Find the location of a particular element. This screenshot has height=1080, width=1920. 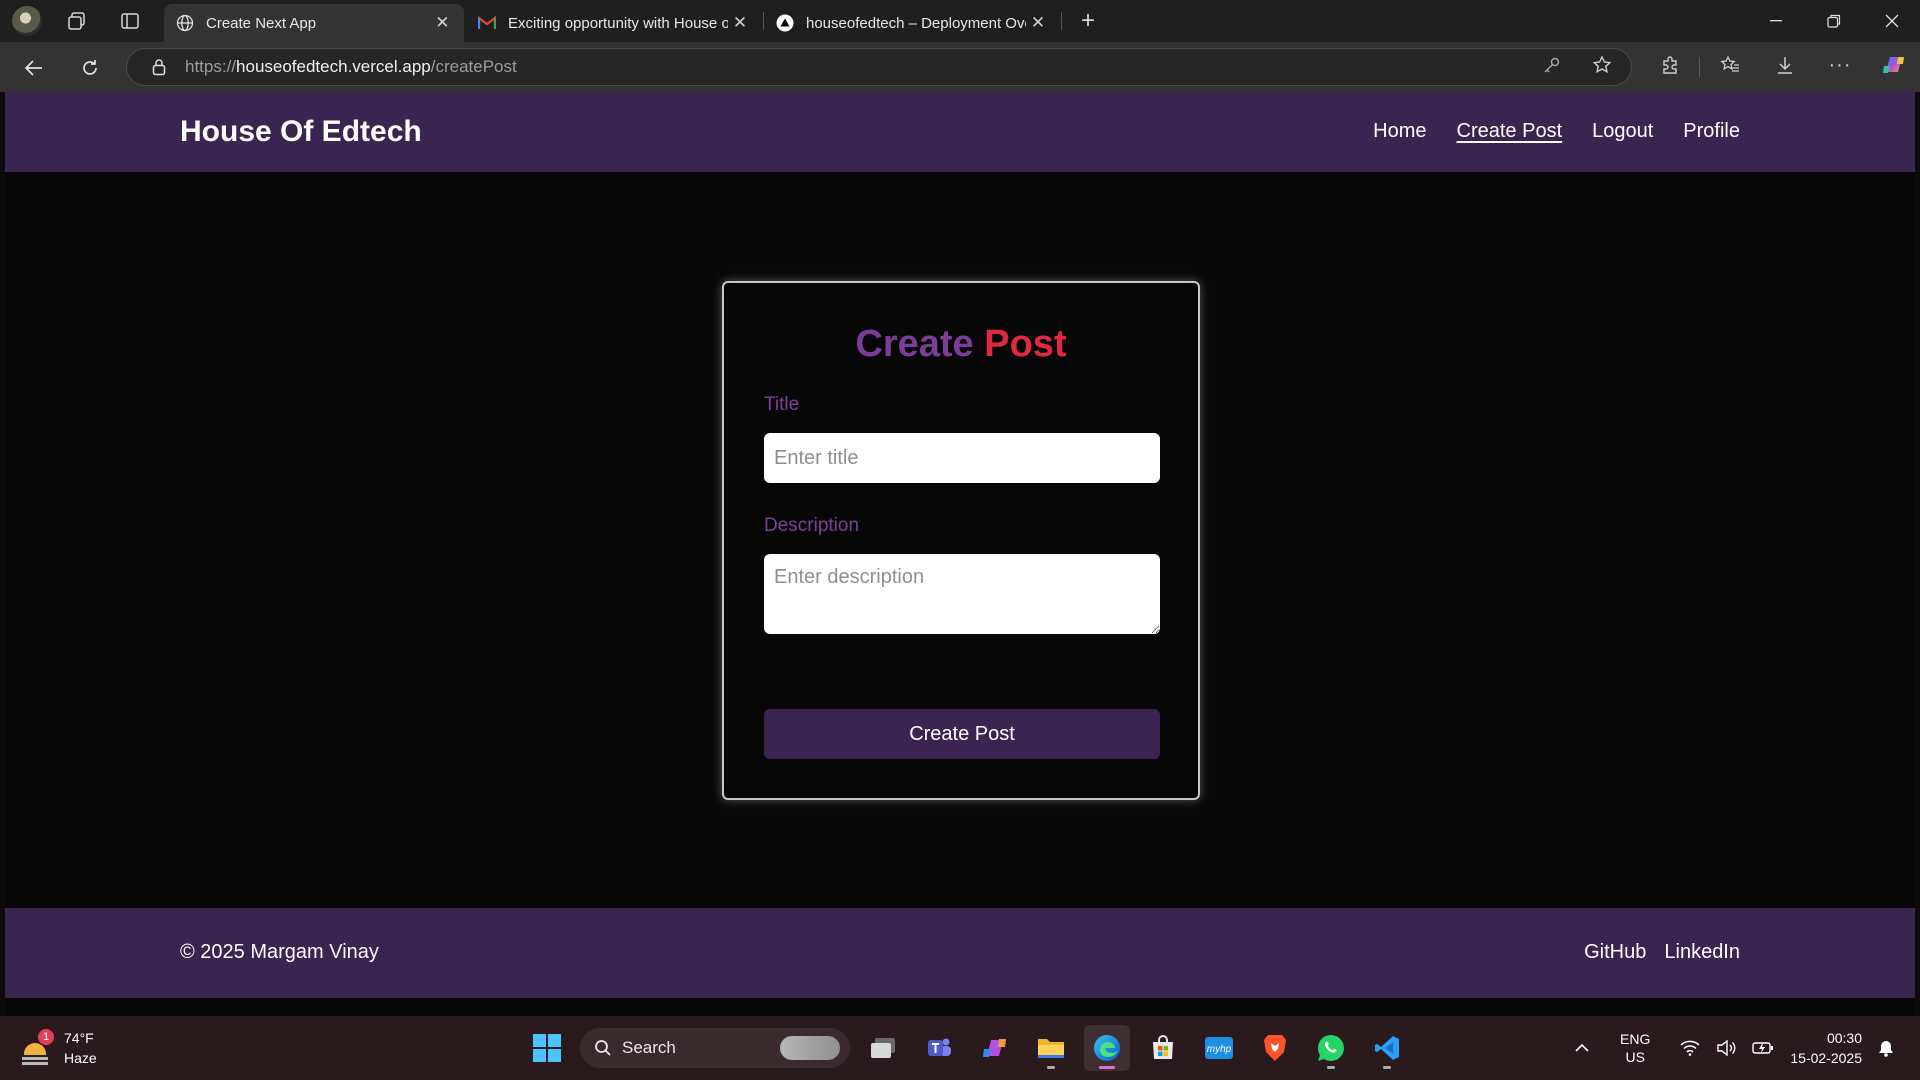

language-line1: ENG is located at coordinates (1635, 1039).